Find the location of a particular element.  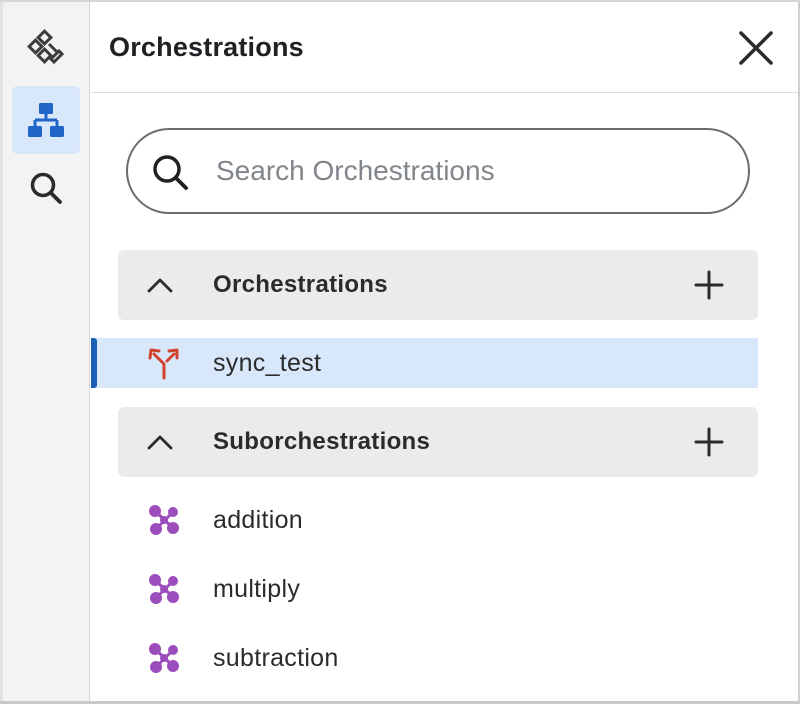

add-orchestration-icon is located at coordinates (709, 285).